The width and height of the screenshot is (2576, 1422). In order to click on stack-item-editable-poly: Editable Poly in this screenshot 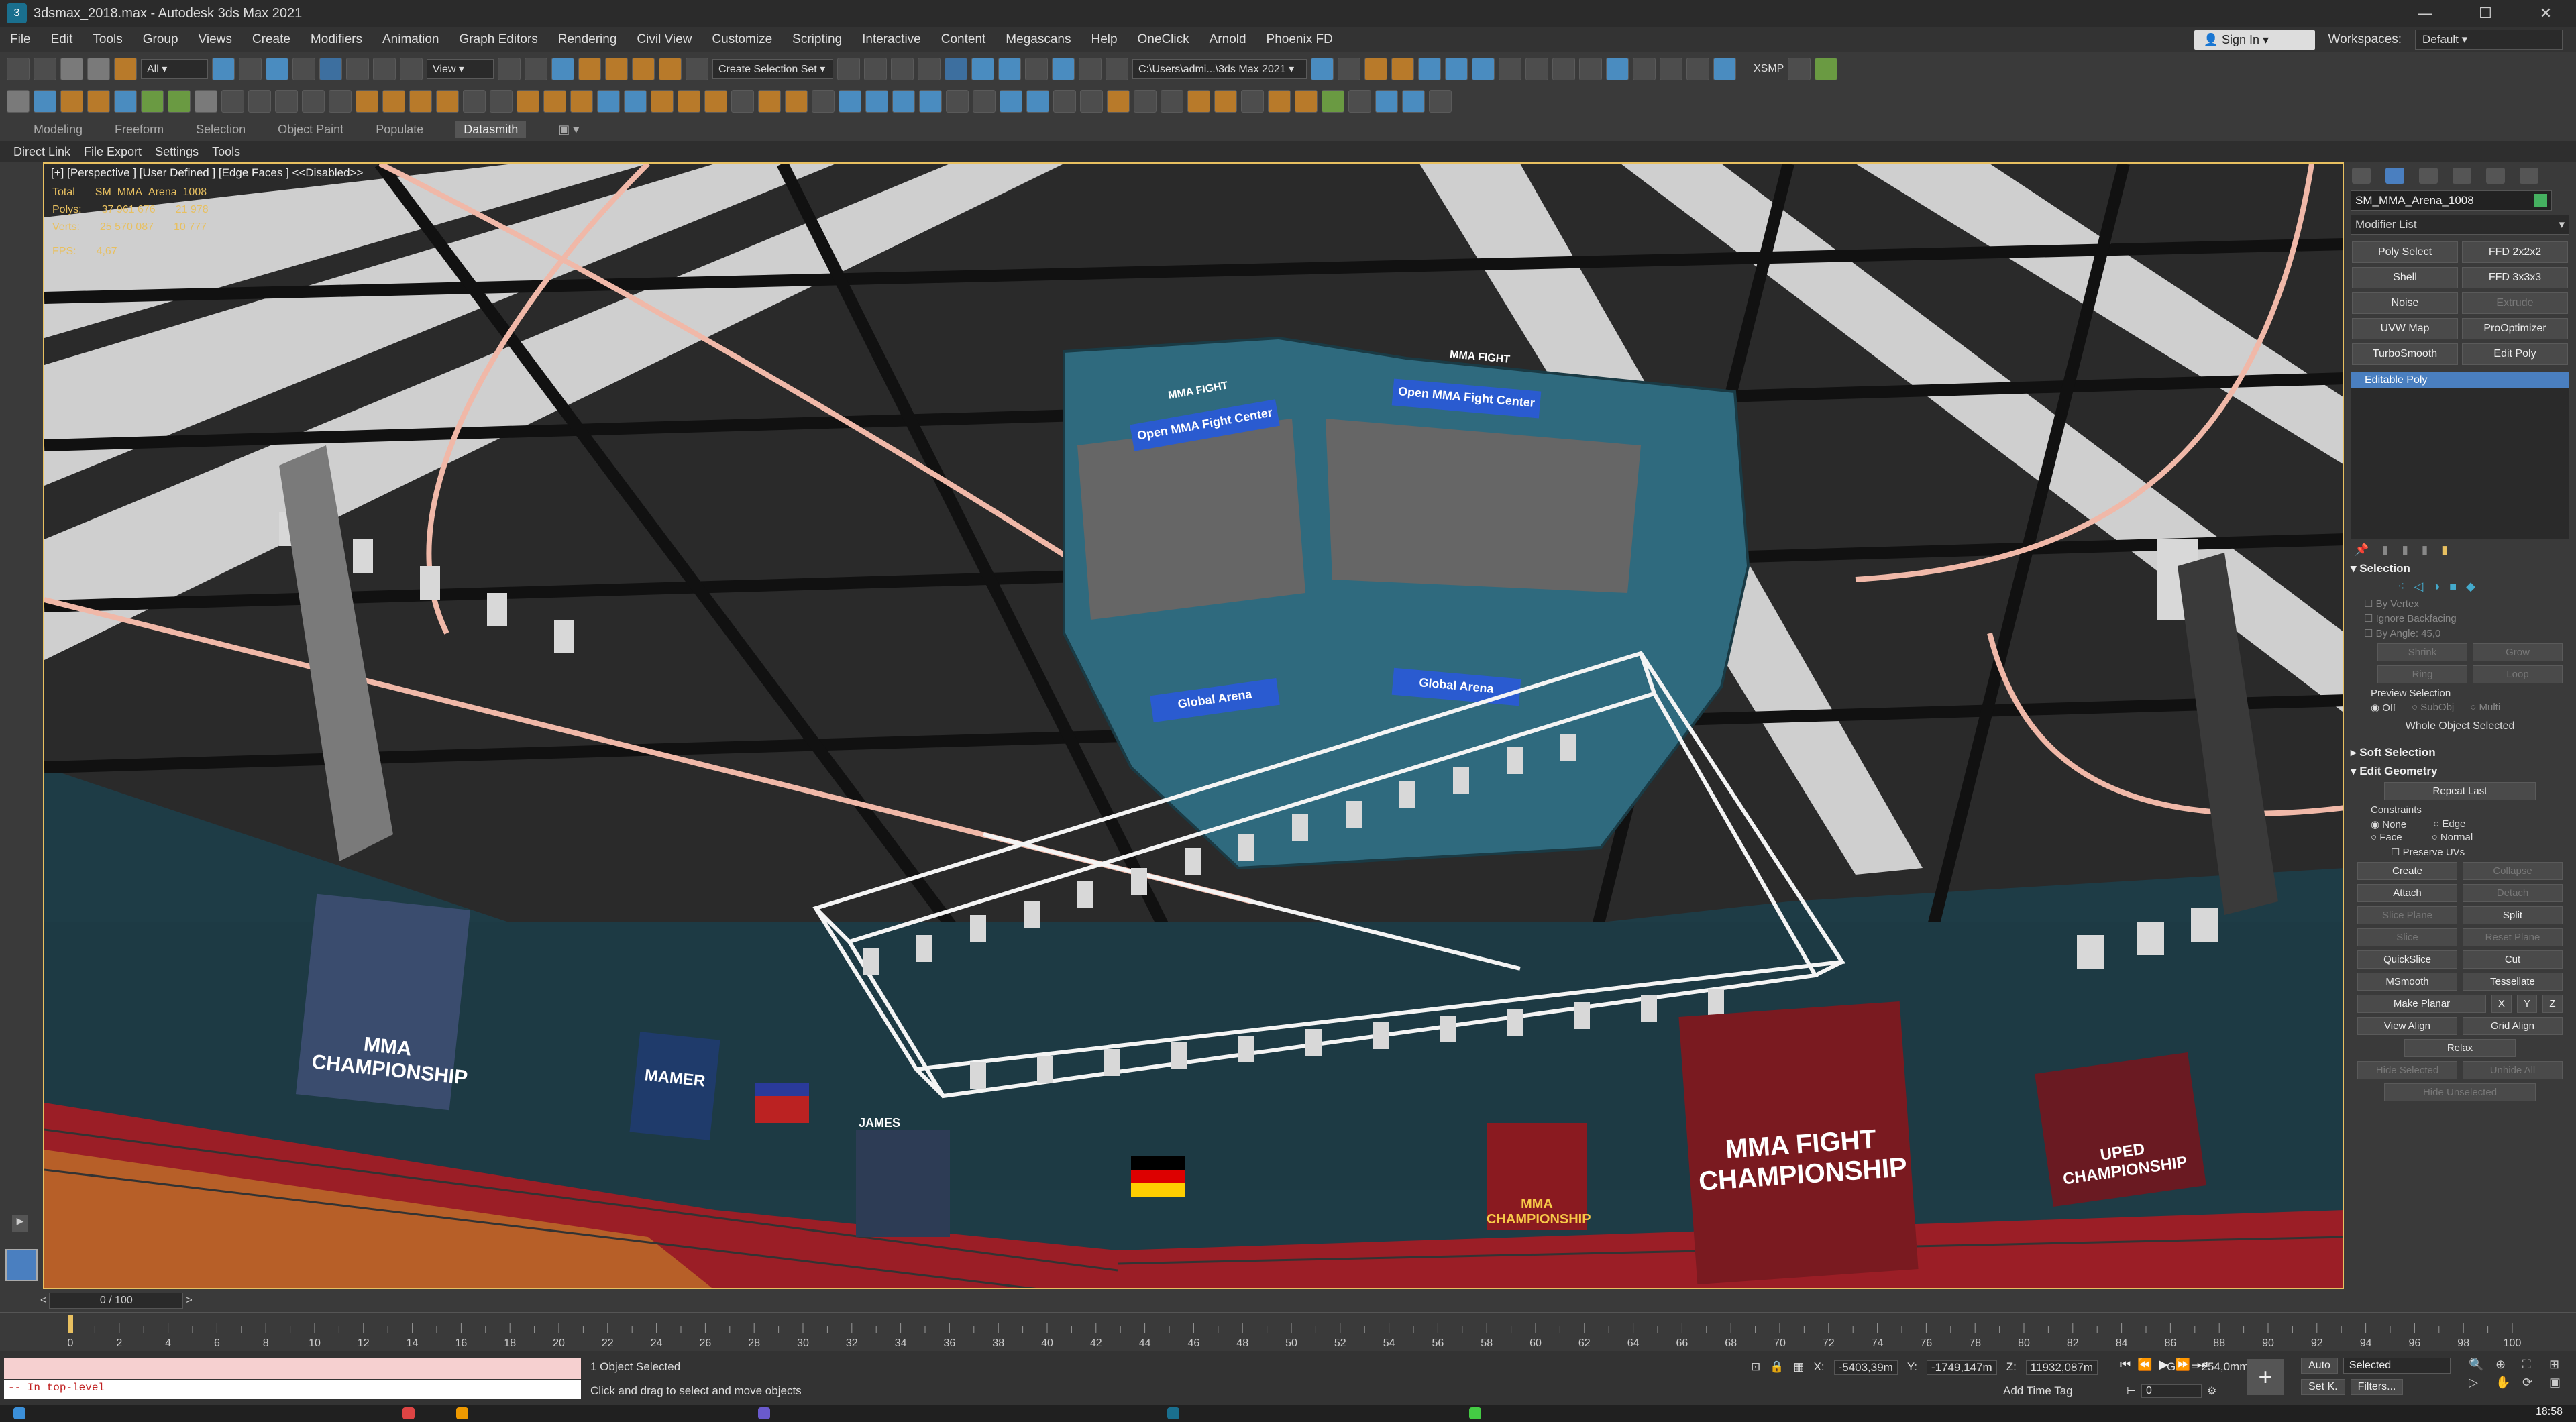, I will do `click(2460, 380)`.